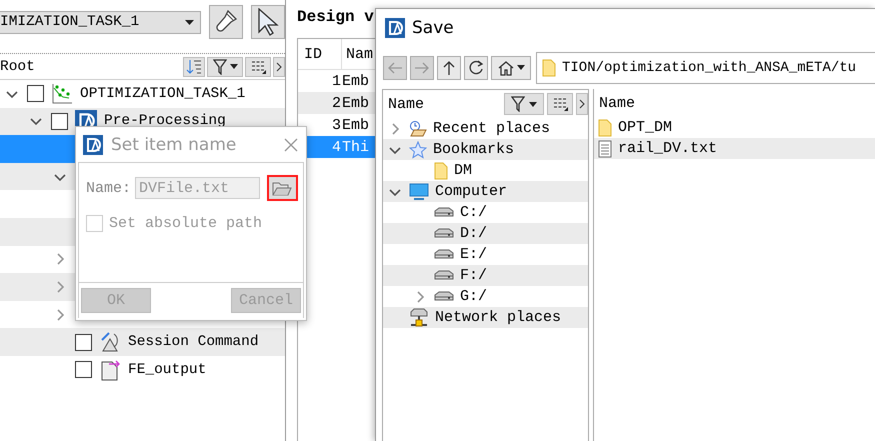 The height and width of the screenshot is (441, 875). What do you see at coordinates (109, 188) in the screenshot?
I see `field-label: Name:` at bounding box center [109, 188].